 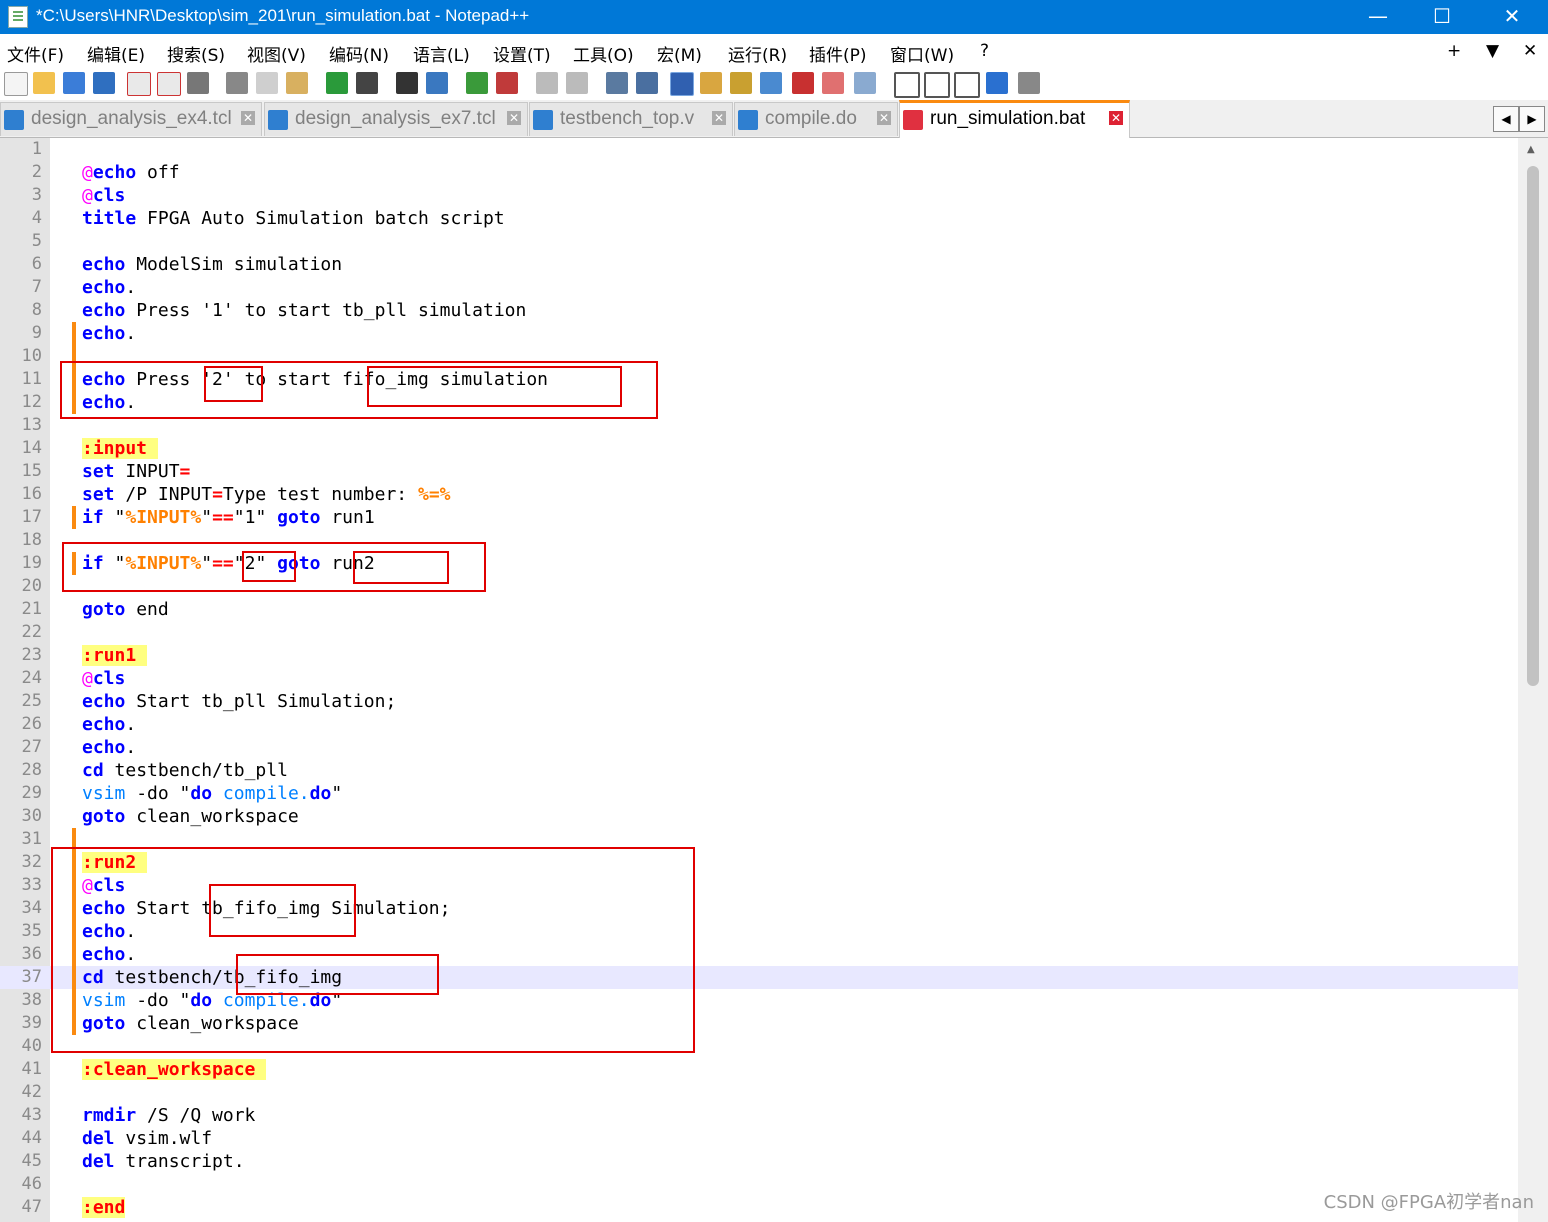 I want to click on maximize-button: ☐, so click(x=1442, y=17).